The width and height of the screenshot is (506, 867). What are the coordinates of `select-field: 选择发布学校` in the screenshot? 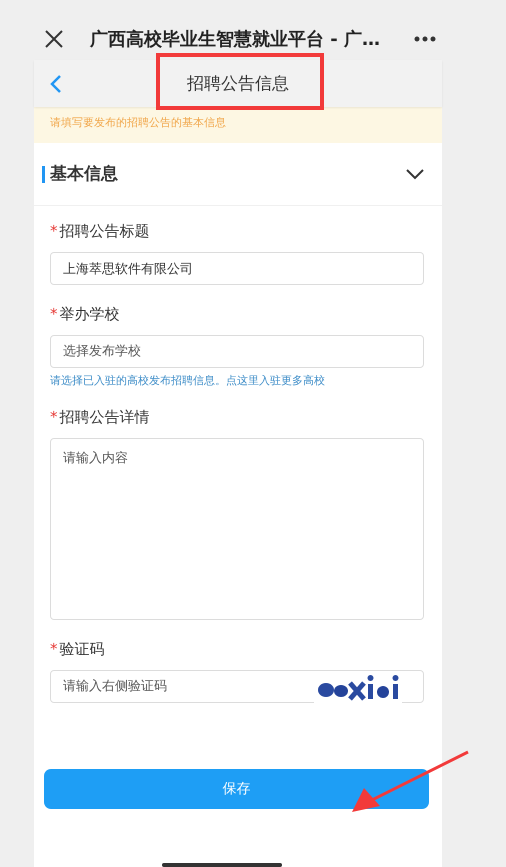 It's located at (237, 351).